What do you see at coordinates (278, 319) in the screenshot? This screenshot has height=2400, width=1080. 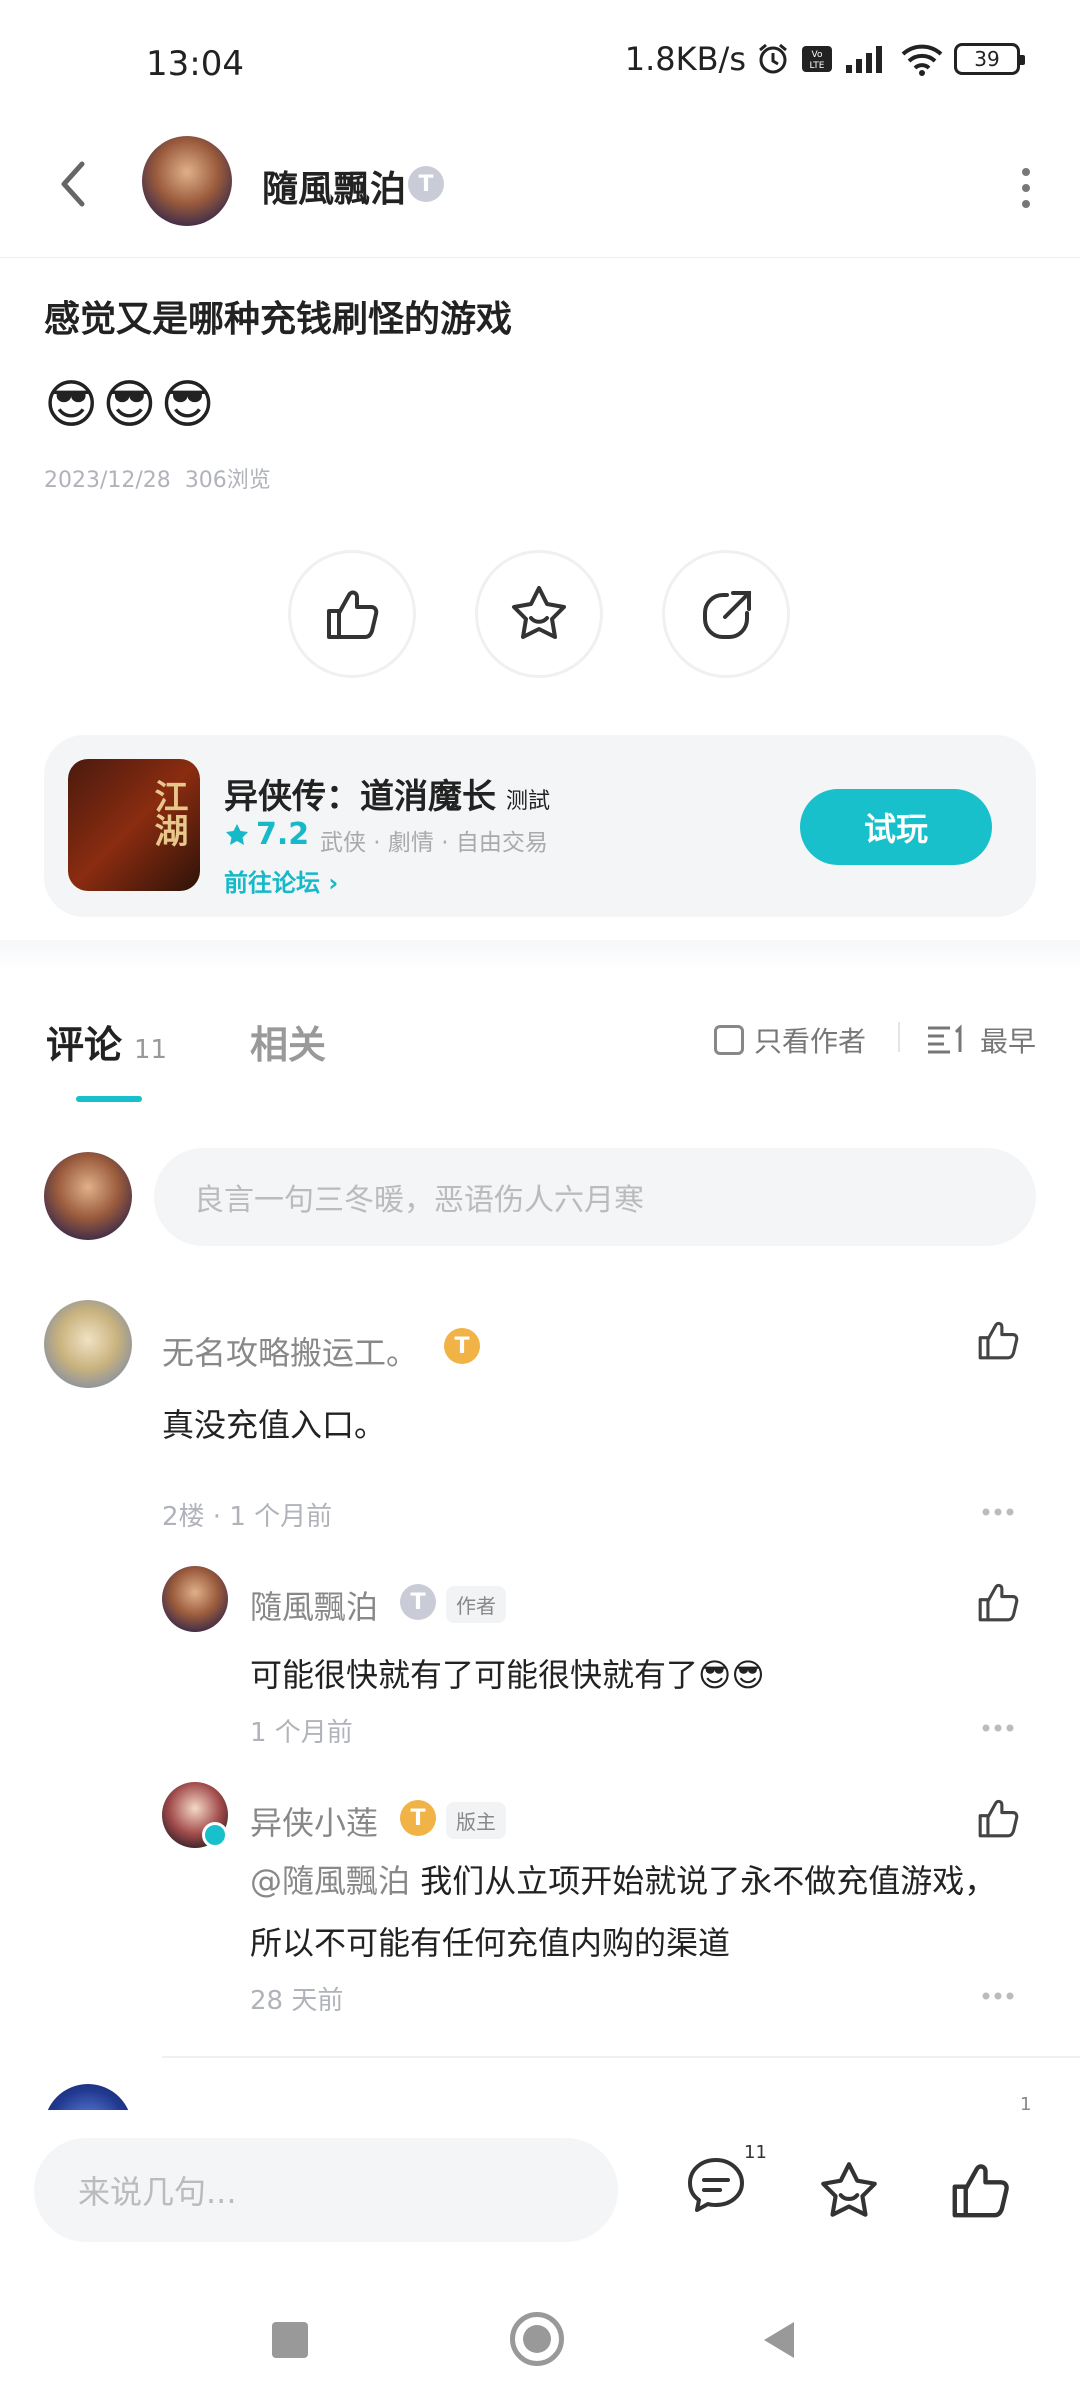 I see `post-title: 感觉又是哪种充钱刷怪的游戏` at bounding box center [278, 319].